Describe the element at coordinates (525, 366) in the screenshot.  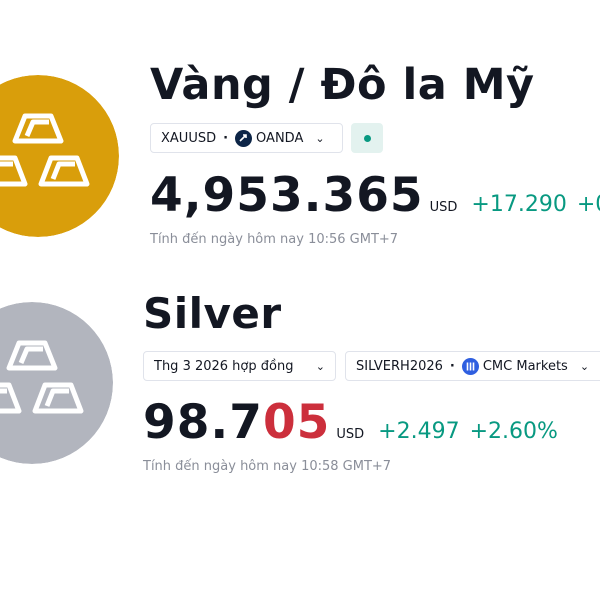
I see `silver-provider: CMC Markets` at that location.